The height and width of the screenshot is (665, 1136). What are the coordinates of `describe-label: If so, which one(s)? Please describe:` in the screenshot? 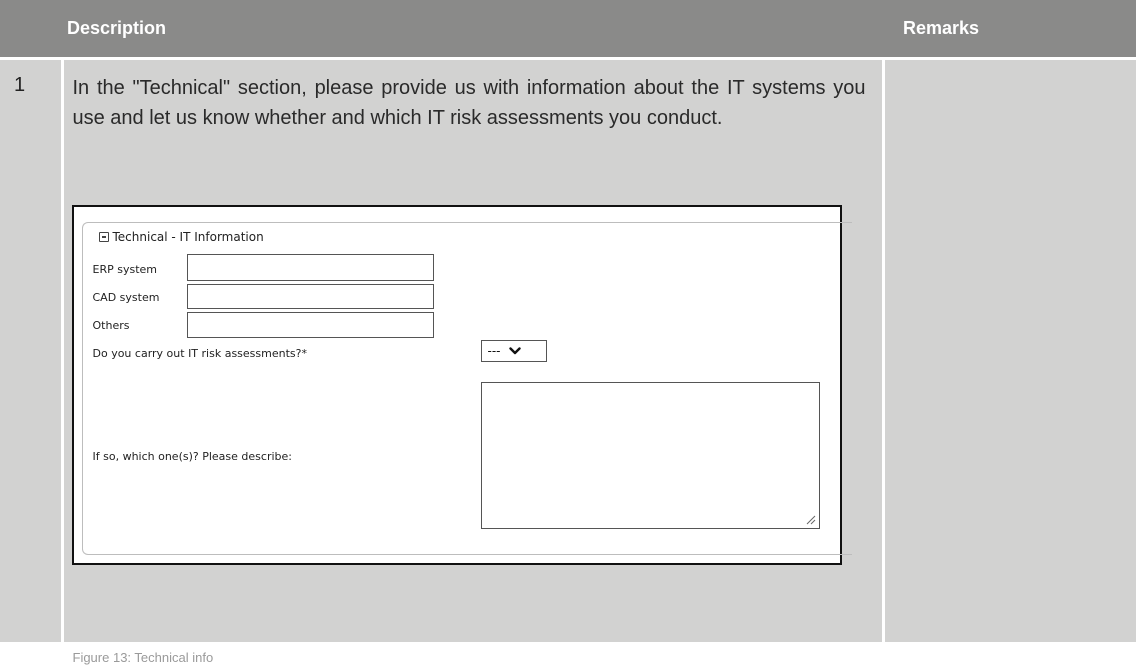 It's located at (192, 456).